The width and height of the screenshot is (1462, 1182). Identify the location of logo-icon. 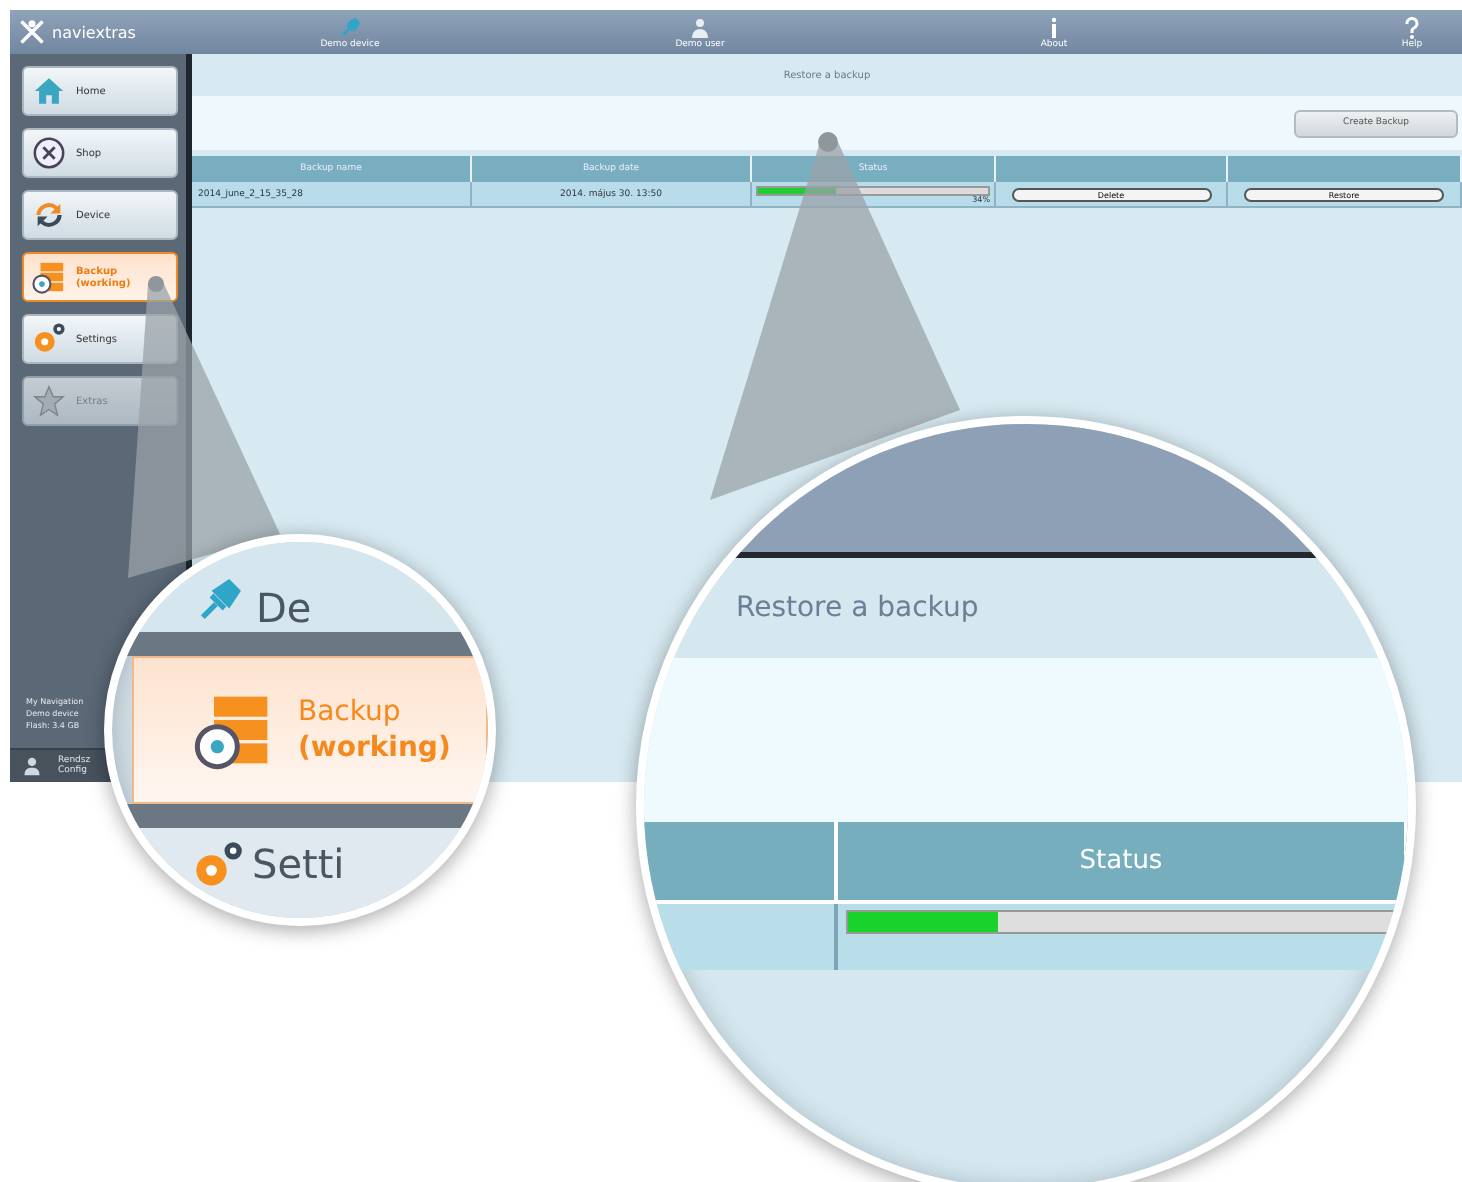
(32, 32).